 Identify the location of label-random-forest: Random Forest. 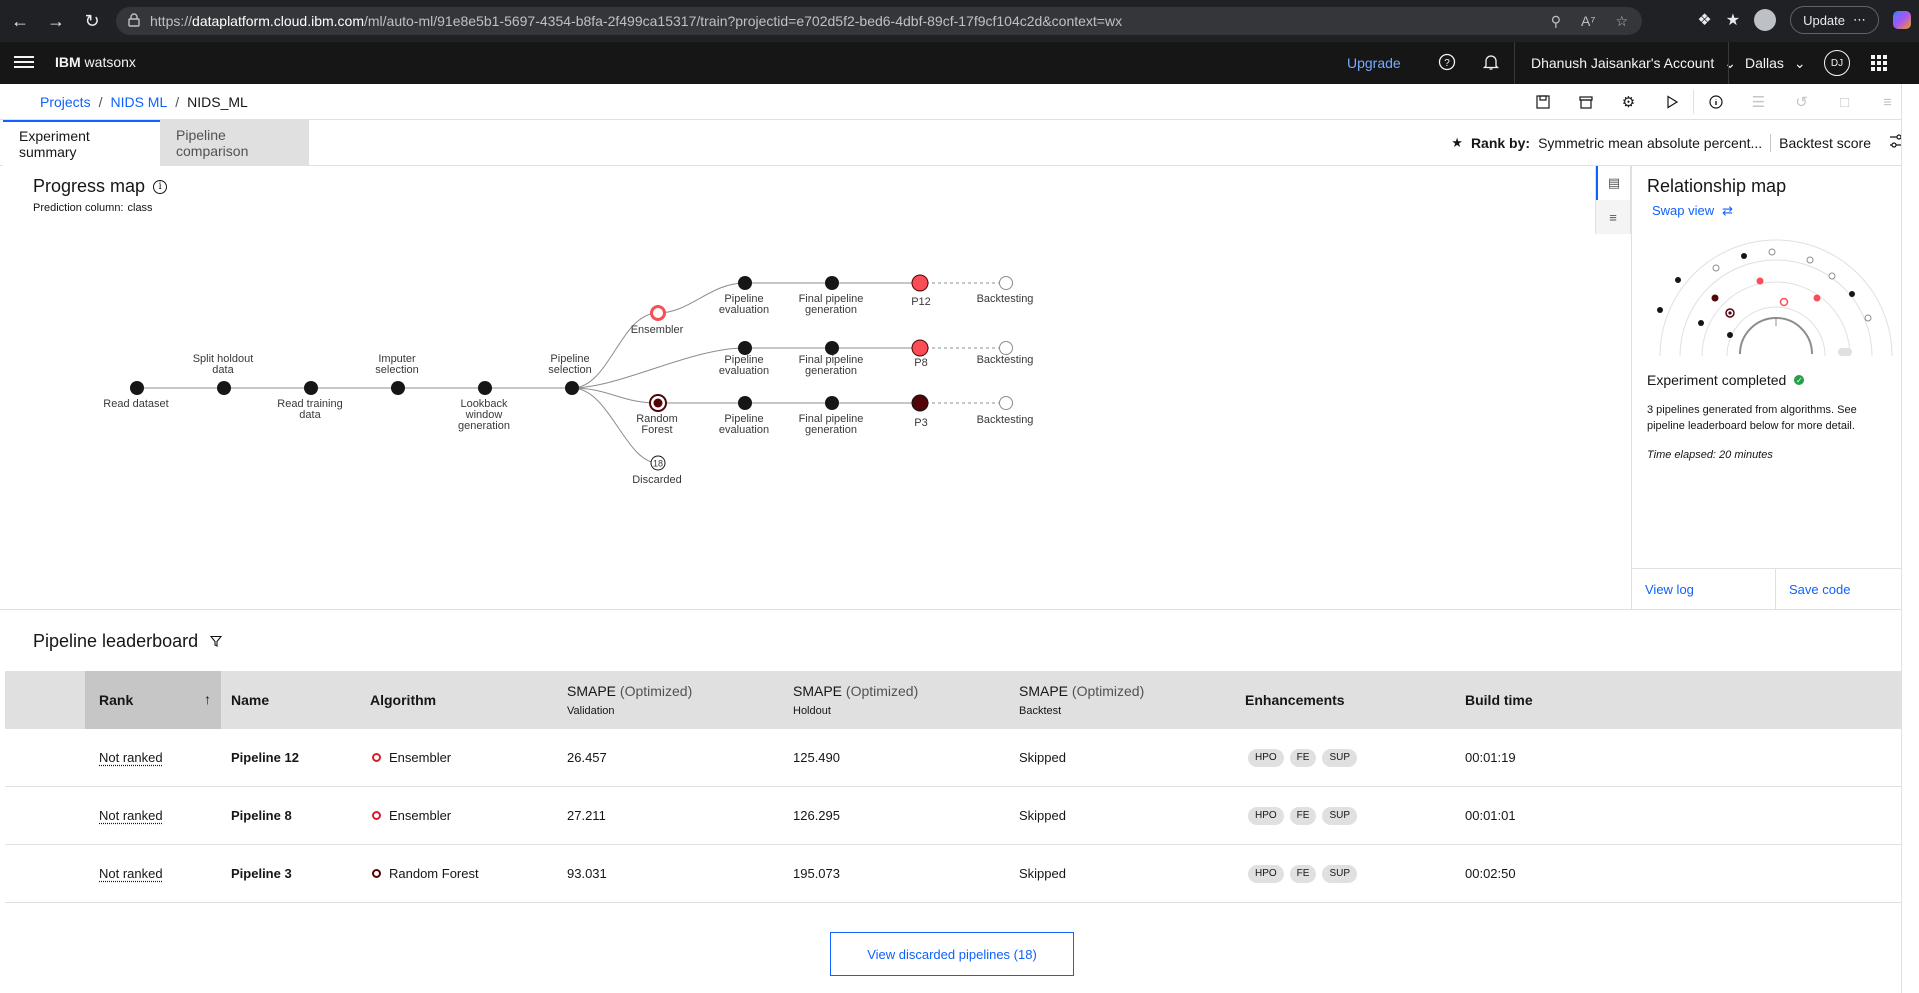
(657, 424).